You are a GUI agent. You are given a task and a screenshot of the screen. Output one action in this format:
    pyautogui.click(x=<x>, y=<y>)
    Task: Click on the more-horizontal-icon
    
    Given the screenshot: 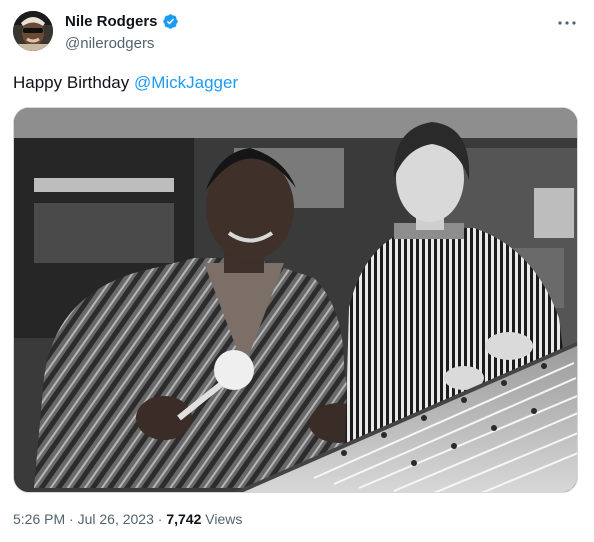 What is the action you would take?
    pyautogui.click(x=567, y=23)
    